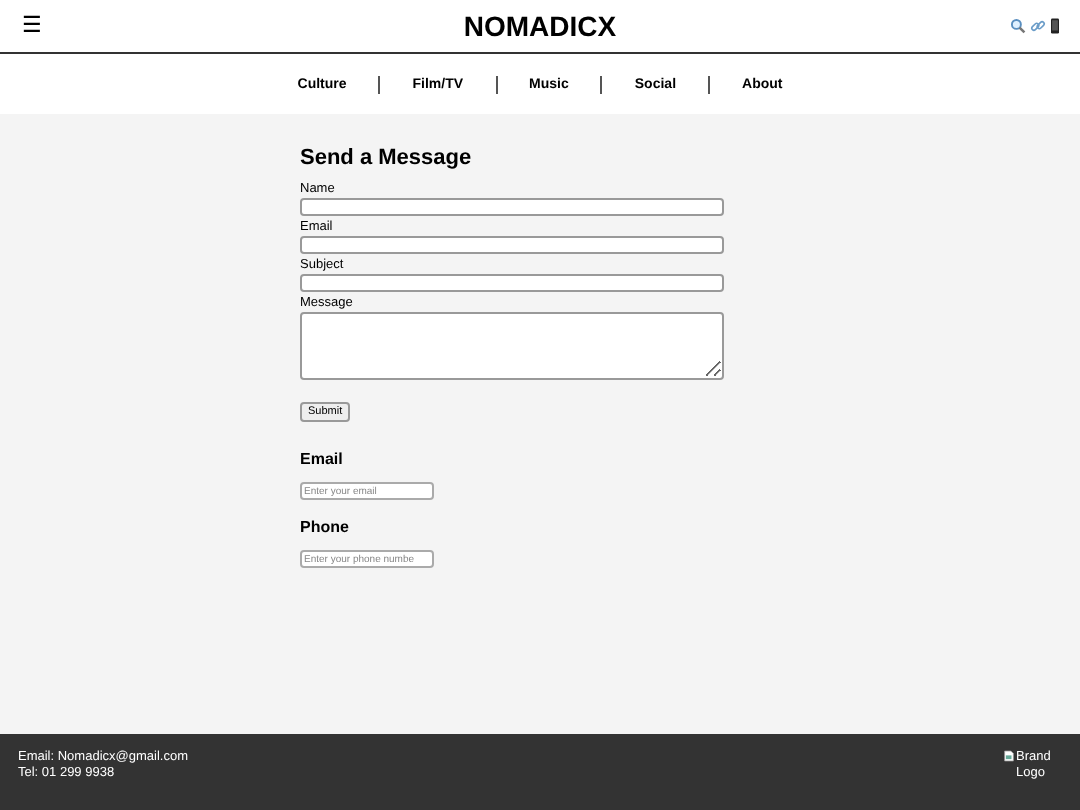 Image resolution: width=1080 pixels, height=810 pixels. Describe the element at coordinates (325, 527) in the screenshot. I see `section-heading: Phone` at that location.